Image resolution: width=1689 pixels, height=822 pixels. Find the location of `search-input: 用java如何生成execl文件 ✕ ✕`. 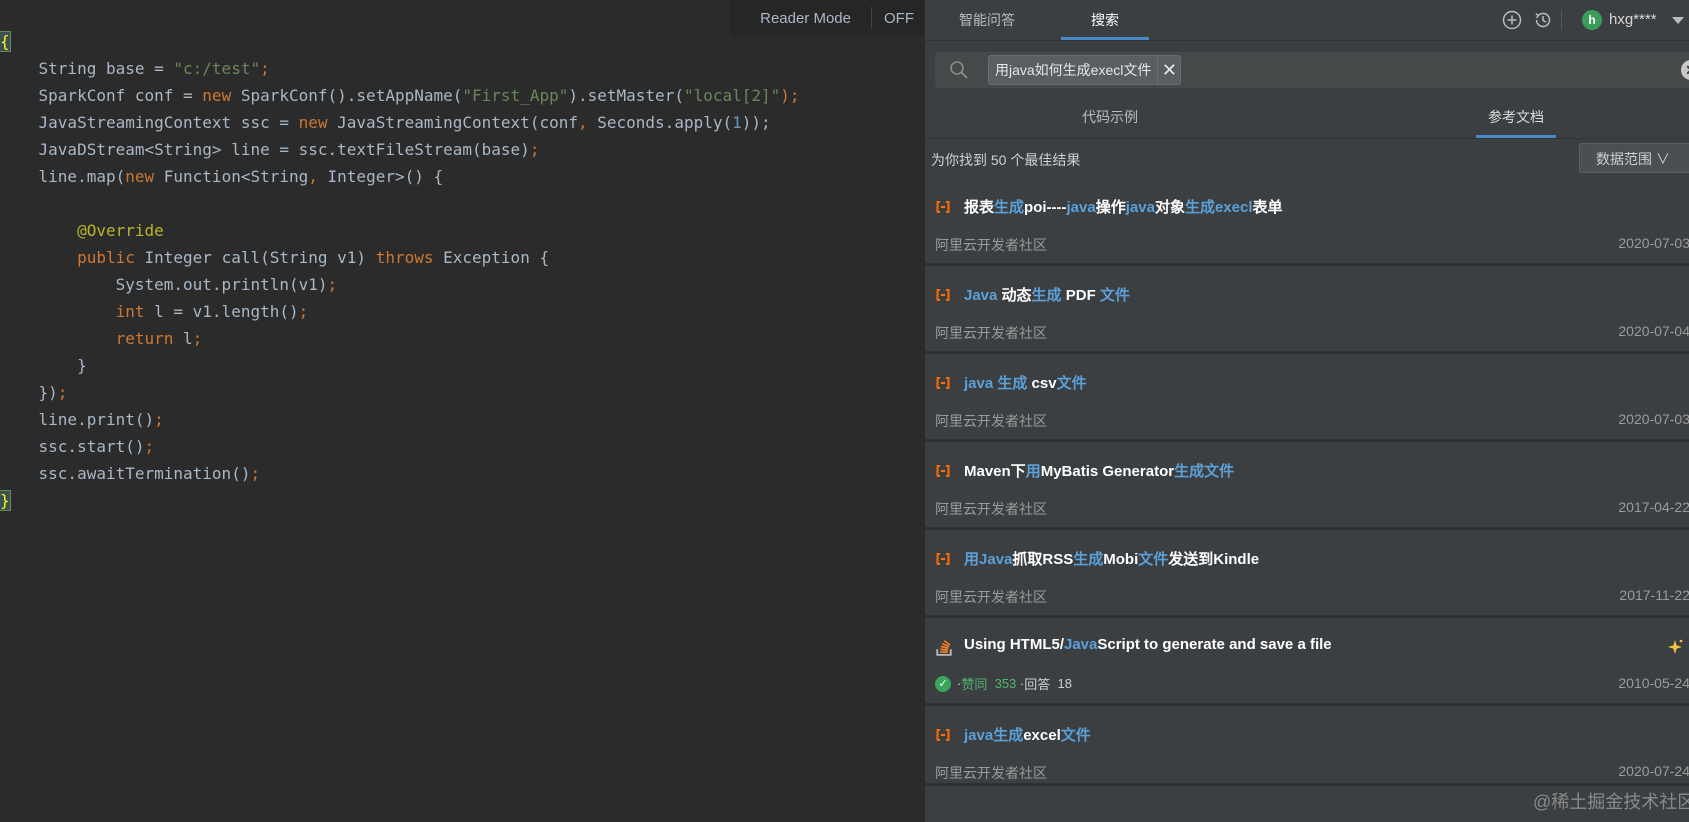

search-input: 用java如何生成execl文件 ✕ ✕ is located at coordinates (1312, 70).